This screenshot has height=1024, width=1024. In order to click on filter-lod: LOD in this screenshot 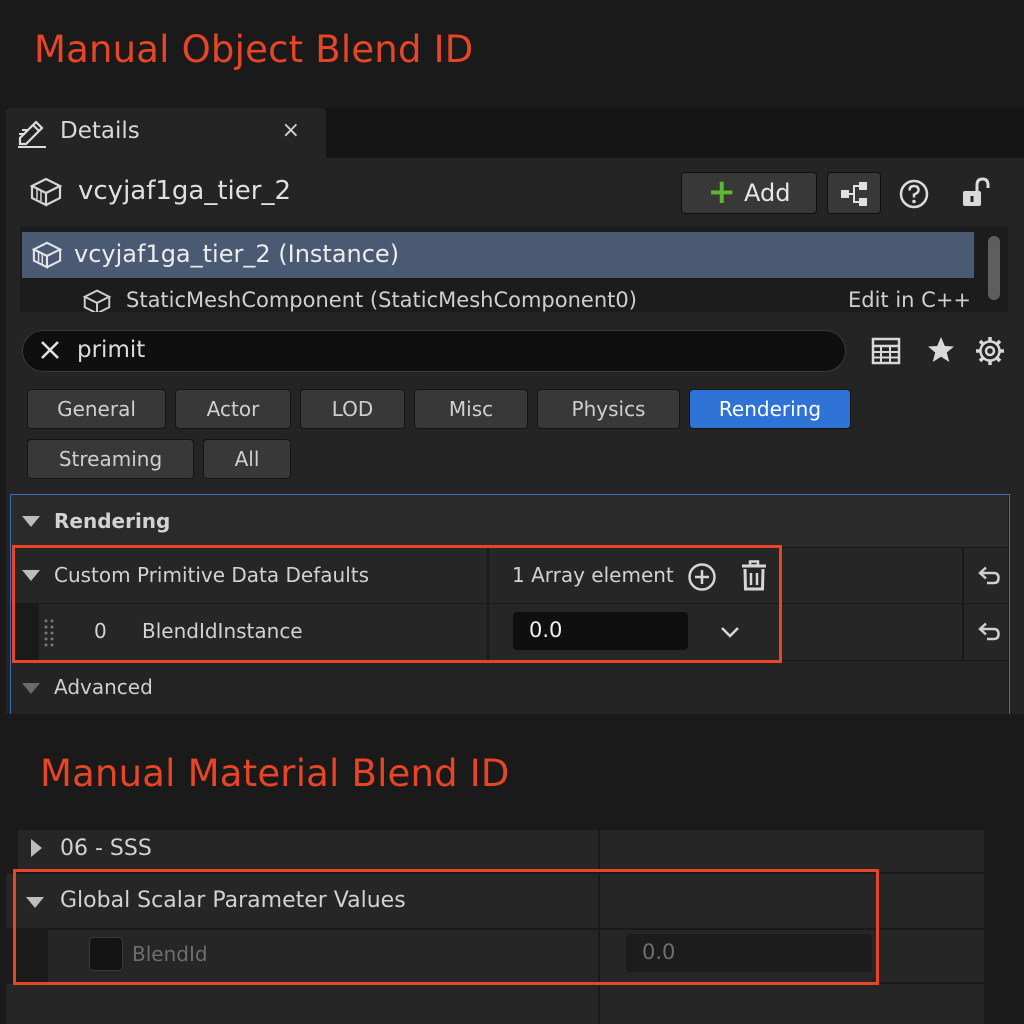, I will do `click(352, 409)`.